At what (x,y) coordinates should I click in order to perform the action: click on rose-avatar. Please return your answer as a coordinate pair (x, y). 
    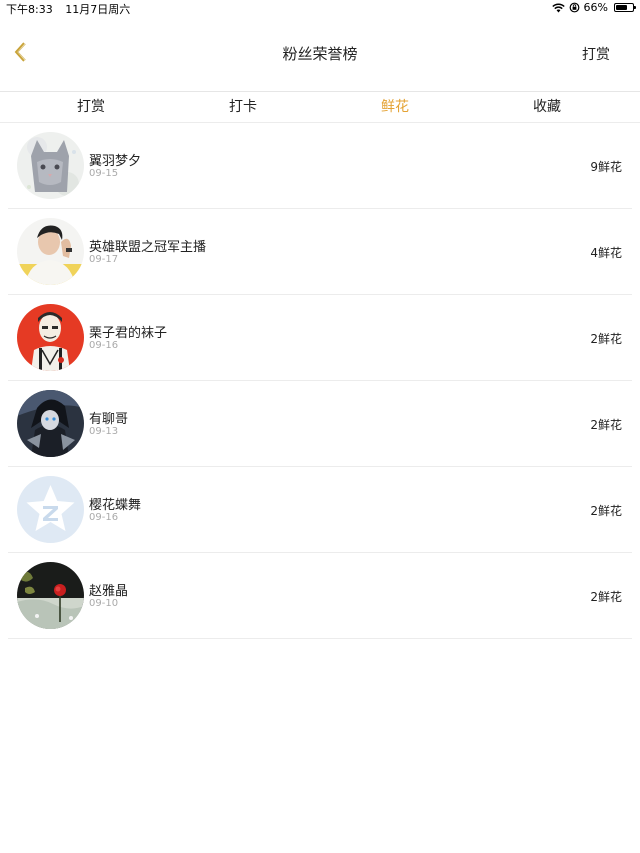
    Looking at the image, I should click on (50, 595).